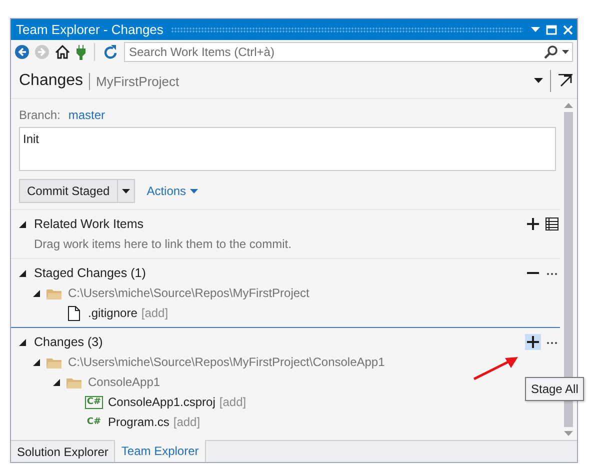  What do you see at coordinates (51, 81) in the screenshot?
I see `page-title: Changes` at bounding box center [51, 81].